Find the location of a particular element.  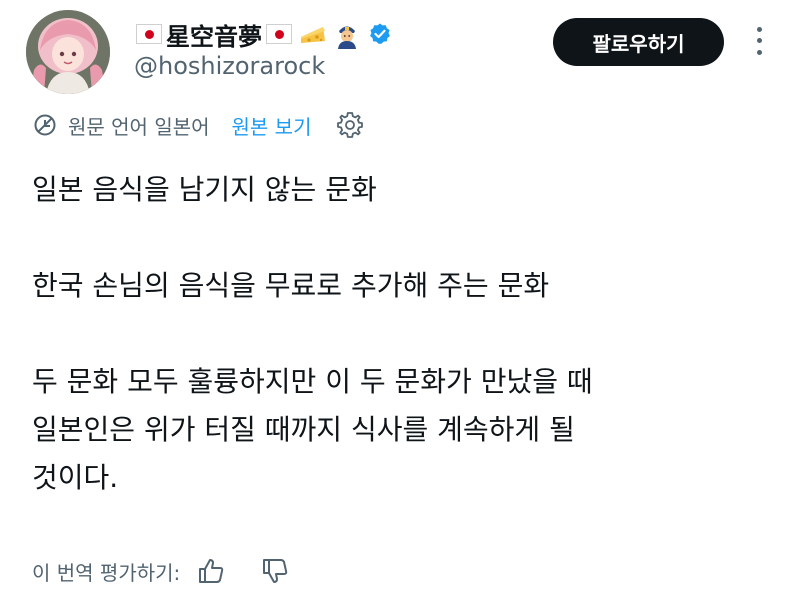

translation-rating-row: 이 번역 평가하기: is located at coordinates (161, 571).